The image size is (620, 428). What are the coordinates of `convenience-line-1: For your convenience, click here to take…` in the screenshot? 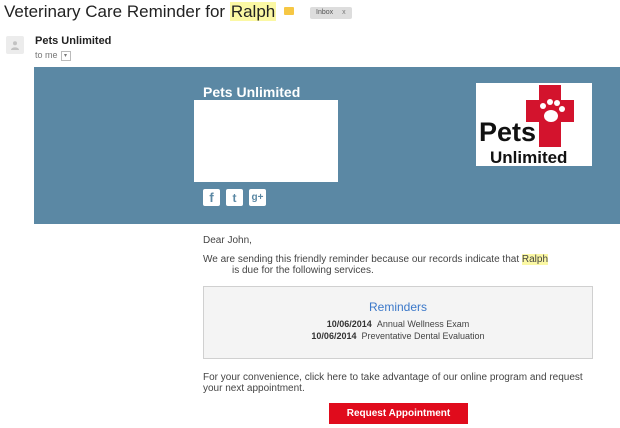 It's located at (393, 377).